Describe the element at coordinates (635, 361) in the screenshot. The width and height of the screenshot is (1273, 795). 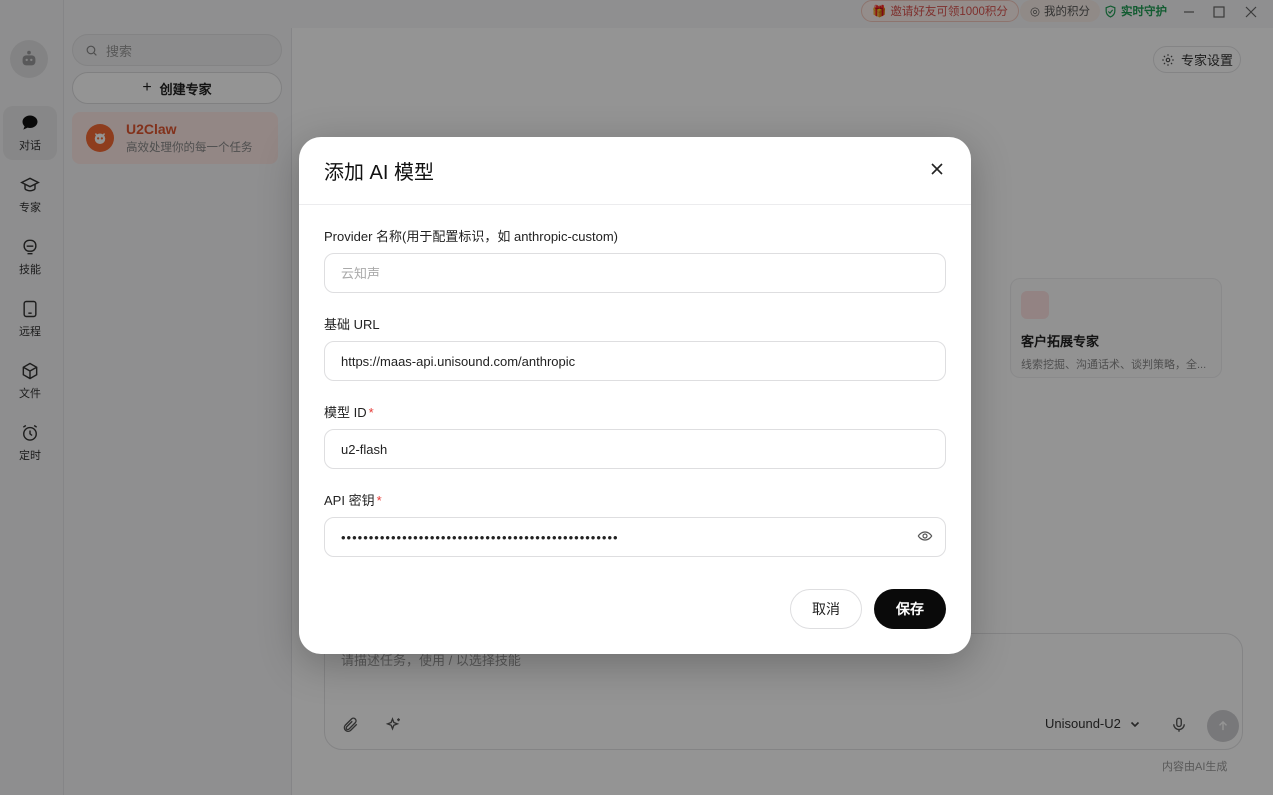
I see `base-url-input` at that location.